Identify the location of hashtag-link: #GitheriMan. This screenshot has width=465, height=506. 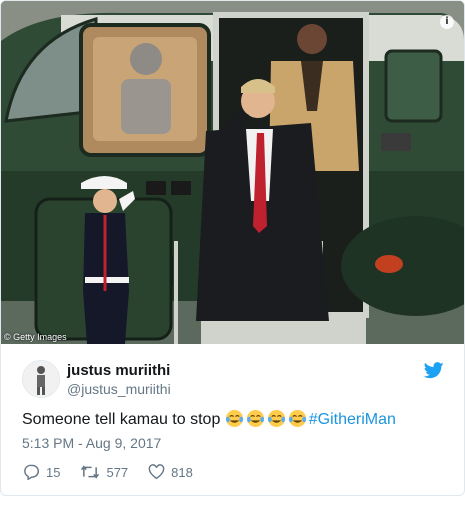
(352, 419).